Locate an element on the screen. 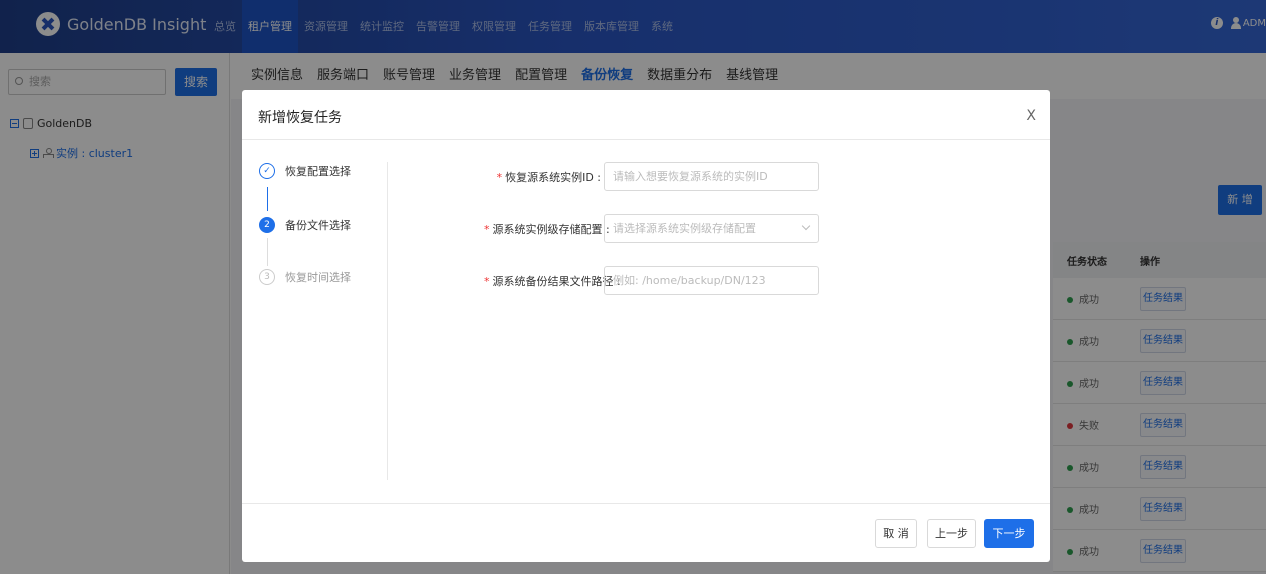 This screenshot has height=574, width=1266. step-number: 2 is located at coordinates (267, 225).